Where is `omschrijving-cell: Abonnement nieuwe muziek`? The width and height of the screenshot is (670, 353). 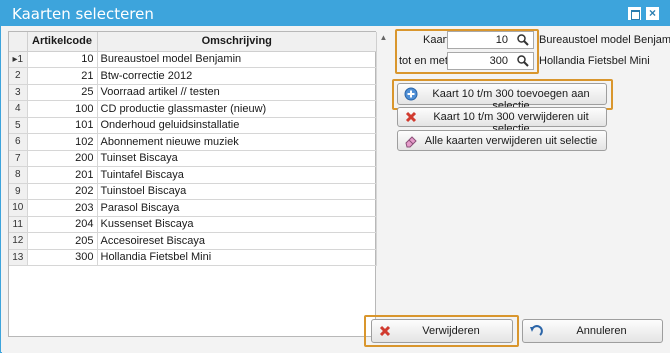 omschrijving-cell: Abonnement nieuwe muziek is located at coordinates (237, 142).